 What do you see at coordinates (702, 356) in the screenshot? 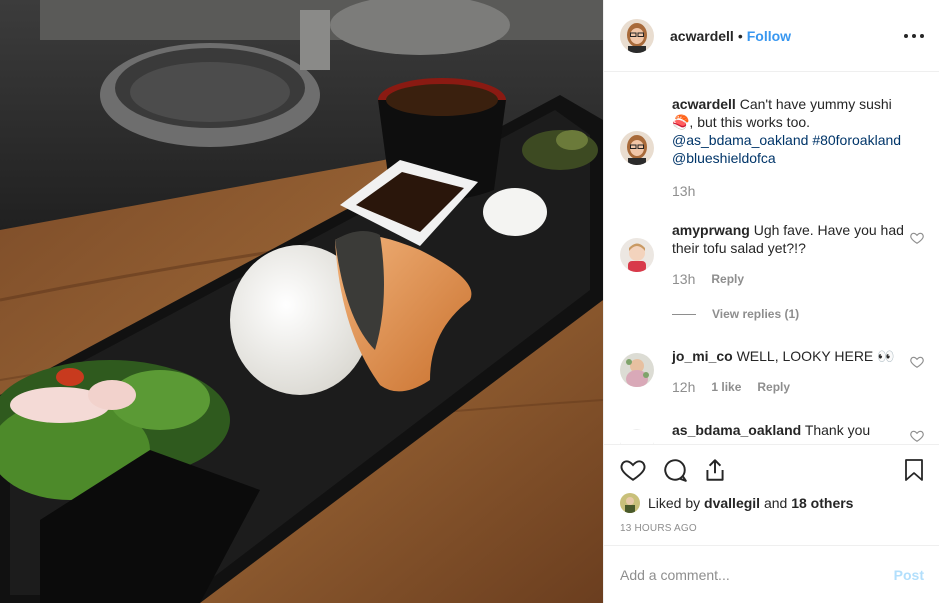
I see `comment-username: jo_mi_co` at bounding box center [702, 356].